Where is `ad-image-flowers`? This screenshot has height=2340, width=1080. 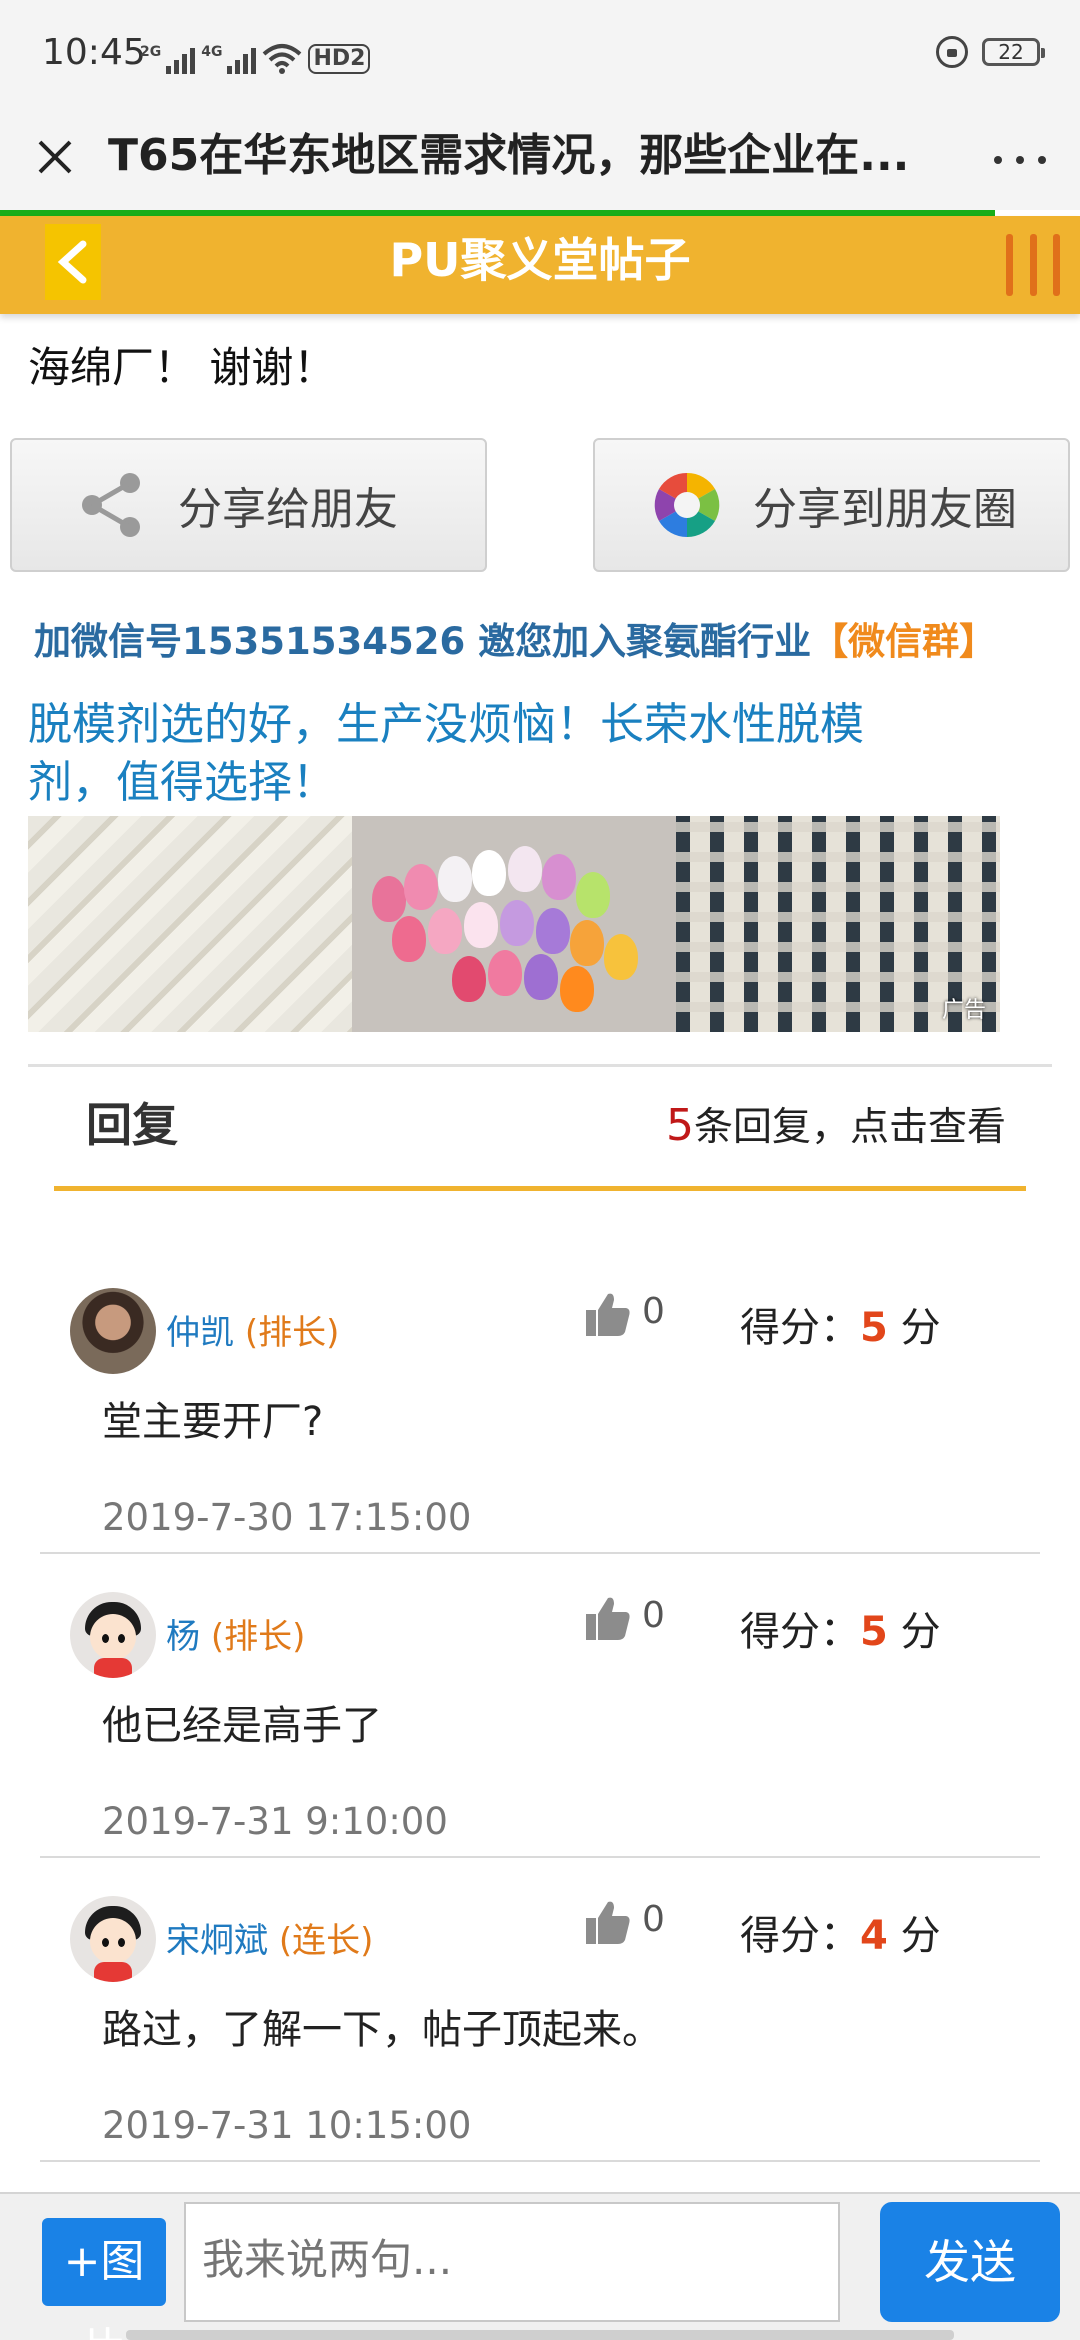
ad-image-flowers is located at coordinates (514, 924).